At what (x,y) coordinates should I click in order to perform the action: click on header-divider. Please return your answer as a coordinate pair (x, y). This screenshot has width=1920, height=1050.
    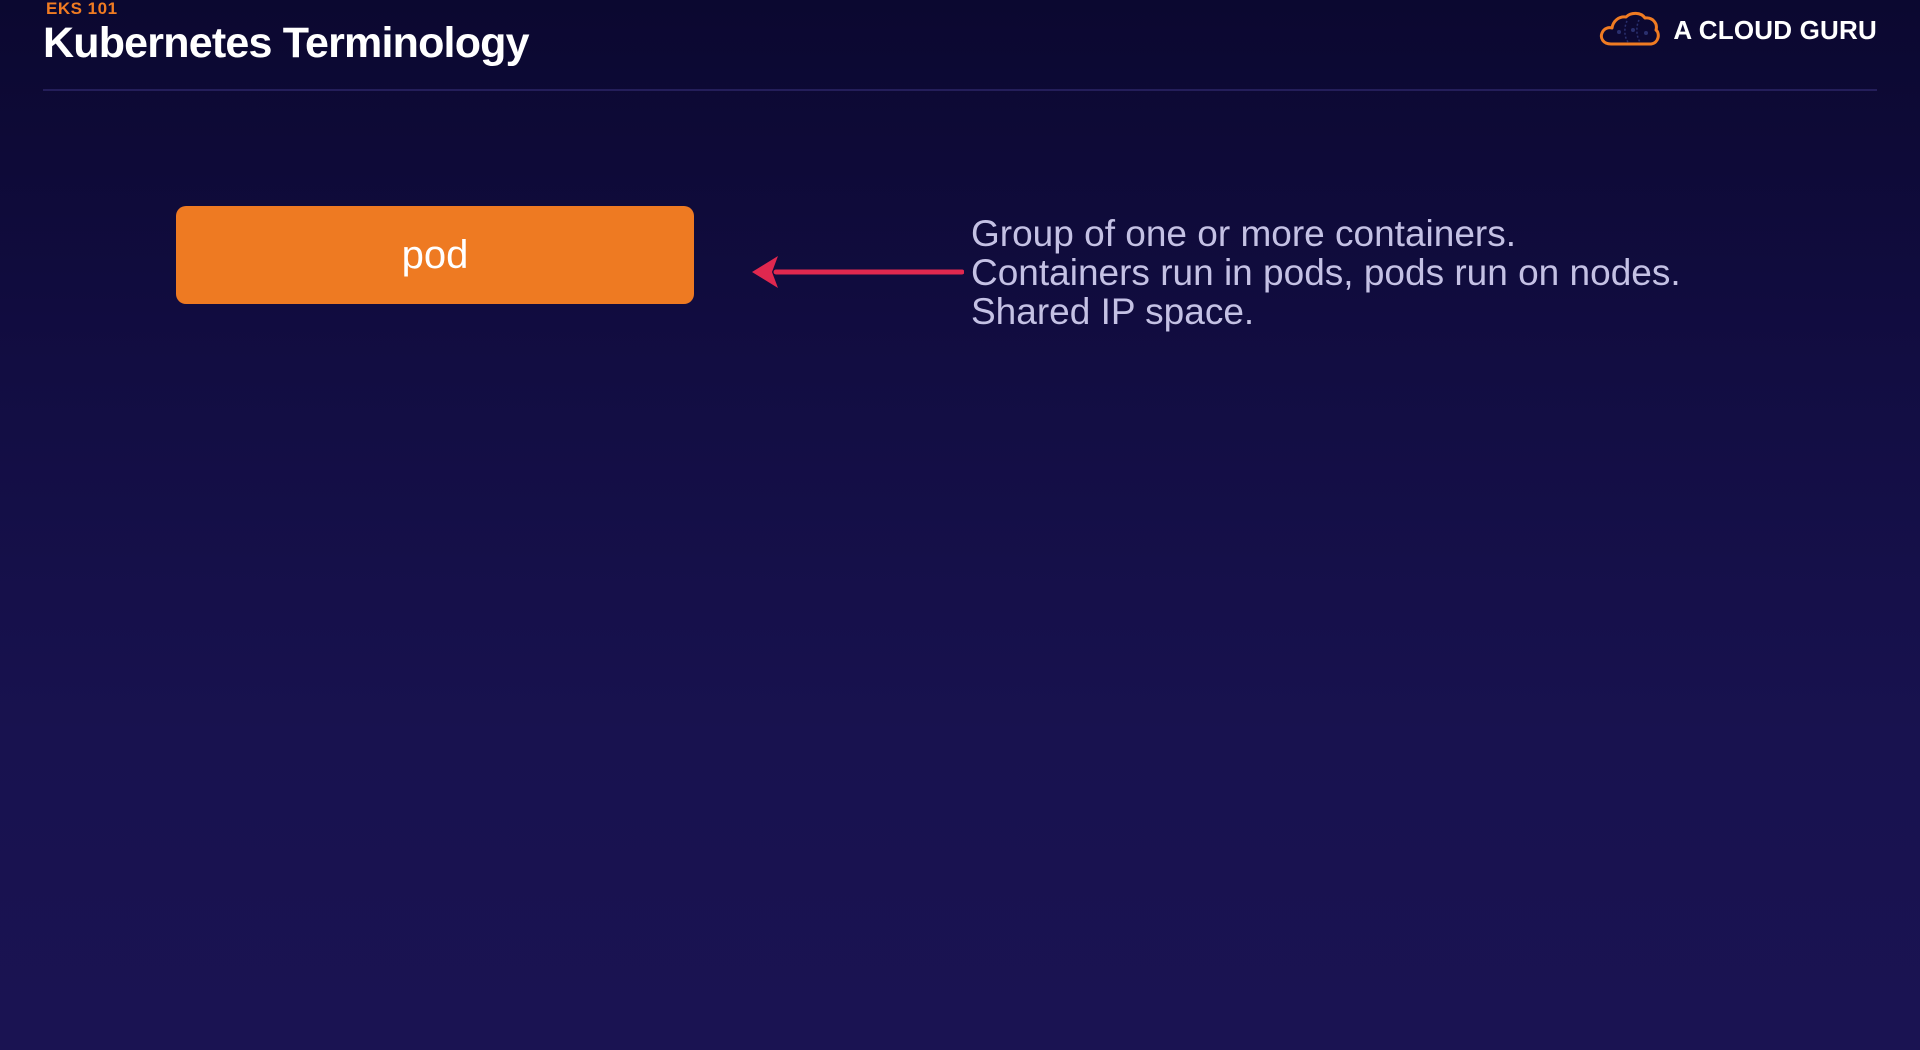
    Looking at the image, I should click on (960, 90).